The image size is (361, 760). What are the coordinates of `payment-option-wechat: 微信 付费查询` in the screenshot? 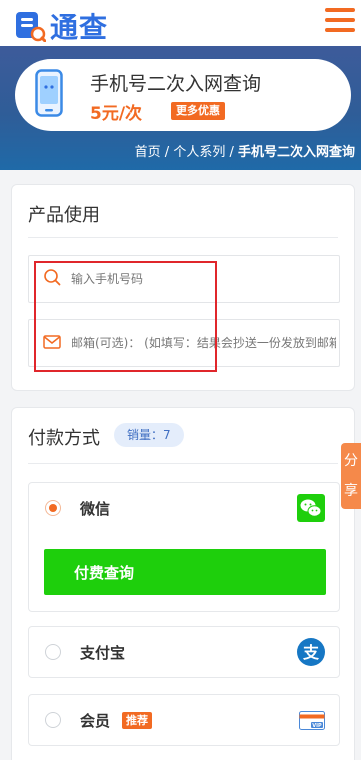 It's located at (184, 547).